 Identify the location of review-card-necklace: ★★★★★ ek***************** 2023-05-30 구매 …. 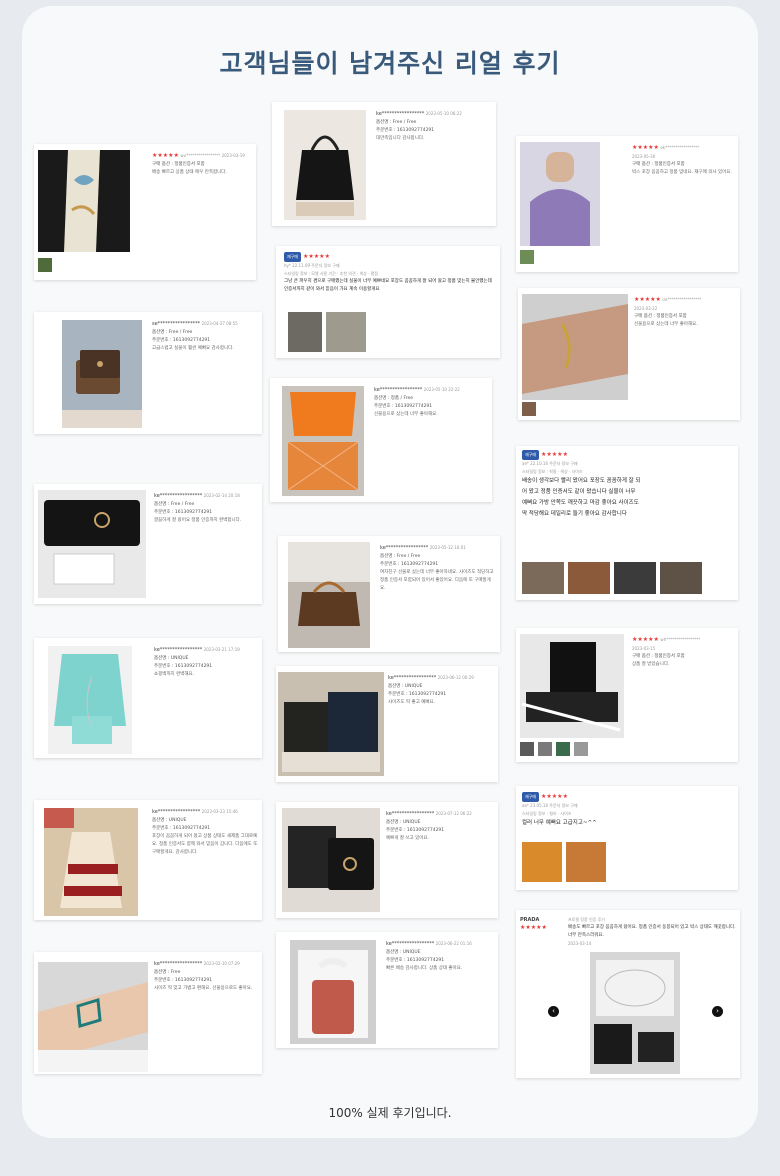
(627, 204).